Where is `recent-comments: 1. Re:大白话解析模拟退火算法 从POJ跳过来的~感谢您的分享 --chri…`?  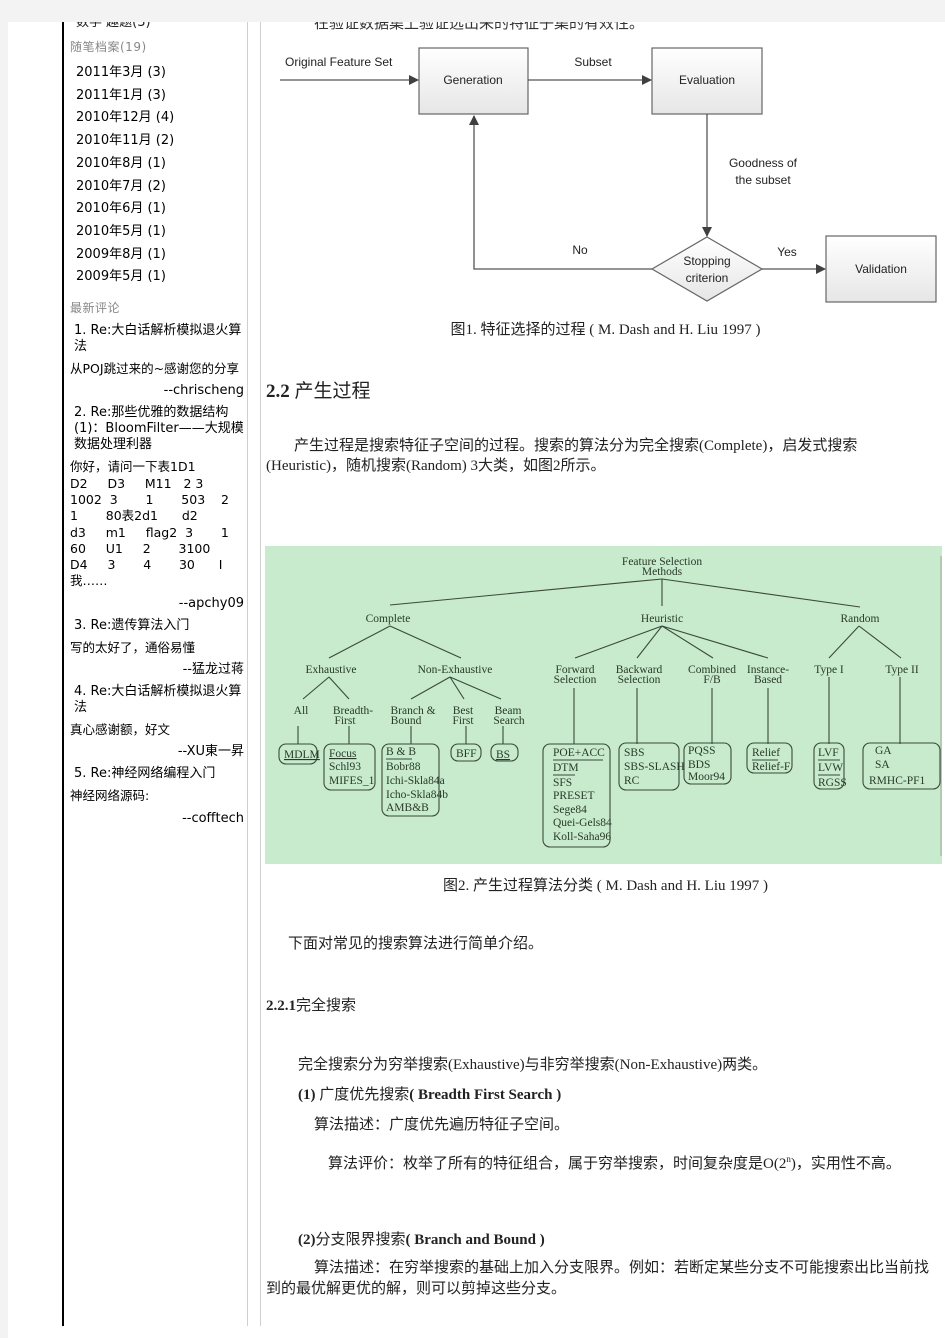
recent-comments: 1. Re:大白话解析模拟退火算法 从POJ跳过来的~感谢您的分享 --chri… is located at coordinates (157, 575).